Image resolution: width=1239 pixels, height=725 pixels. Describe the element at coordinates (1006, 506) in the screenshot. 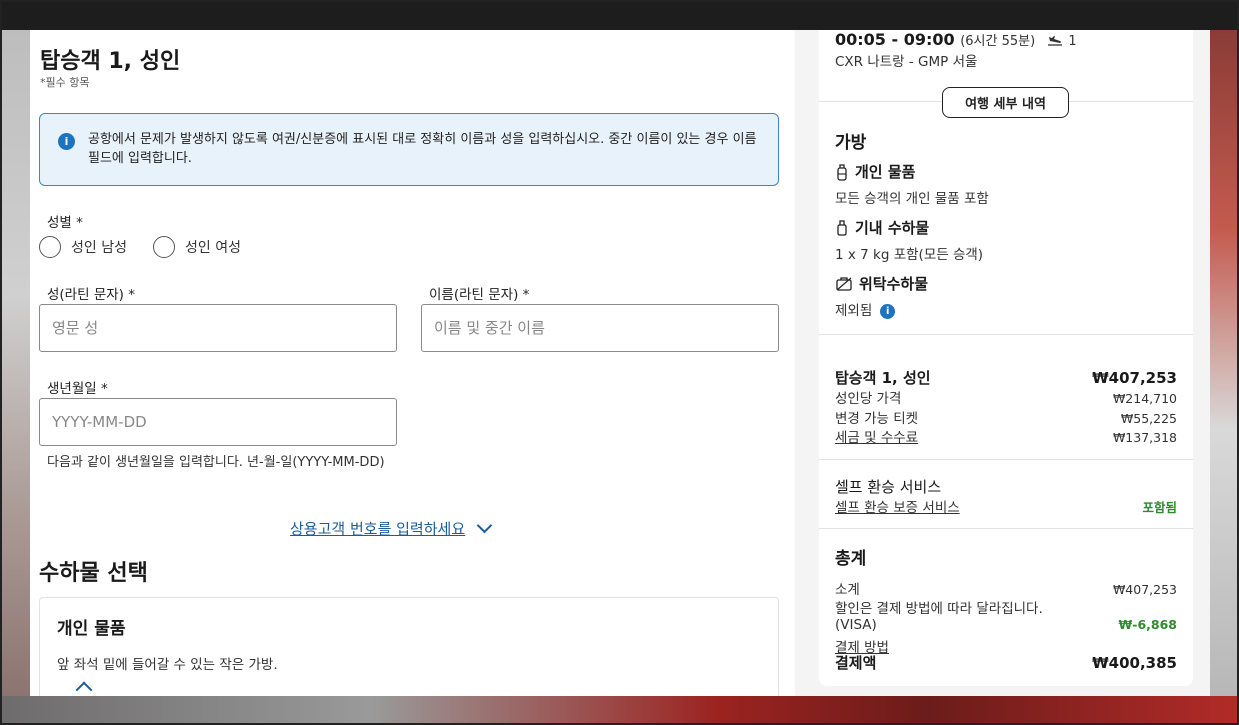

I see `self-transfer-row: 셀프 환승 보증 서비스 포함됨` at that location.